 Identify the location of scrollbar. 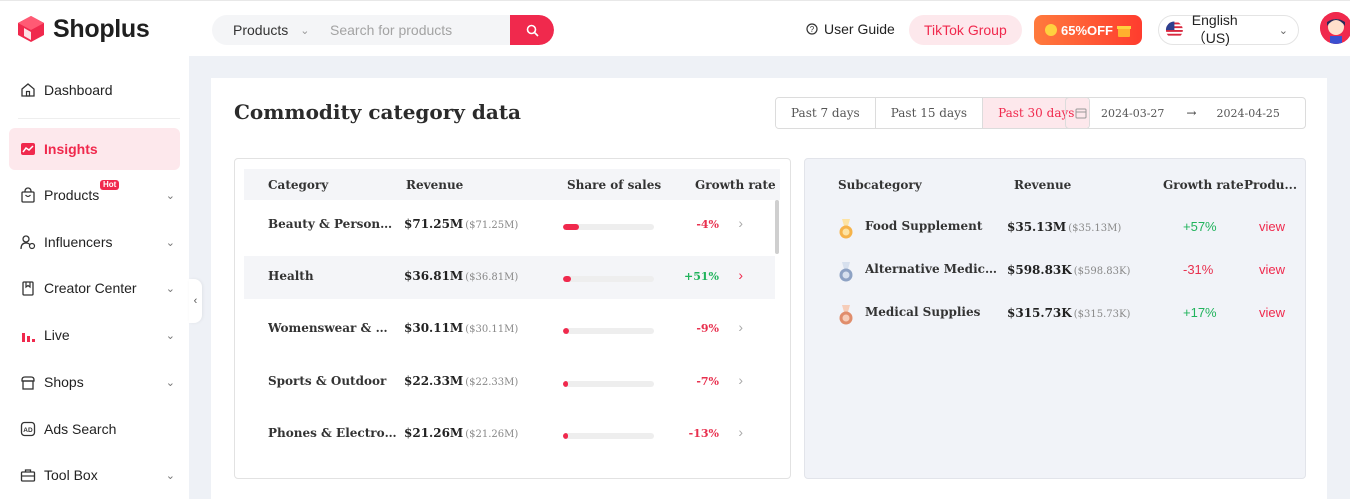
(777, 227).